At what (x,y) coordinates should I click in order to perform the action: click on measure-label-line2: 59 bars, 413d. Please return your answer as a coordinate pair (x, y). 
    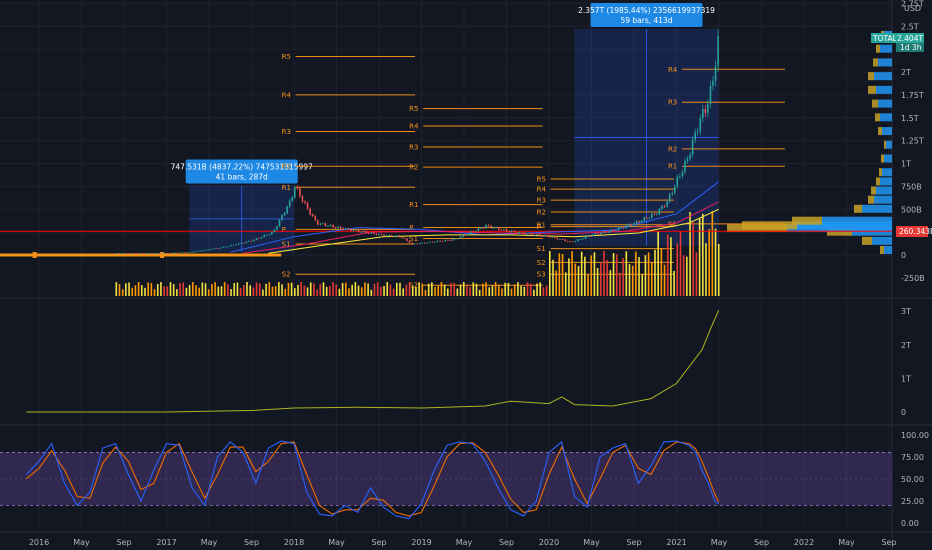
    Looking at the image, I should click on (646, 20).